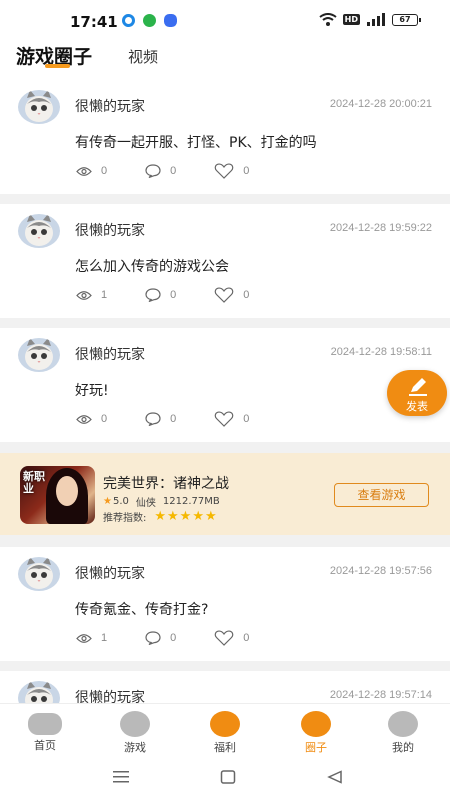  I want to click on nav-label: 我的, so click(403, 747).